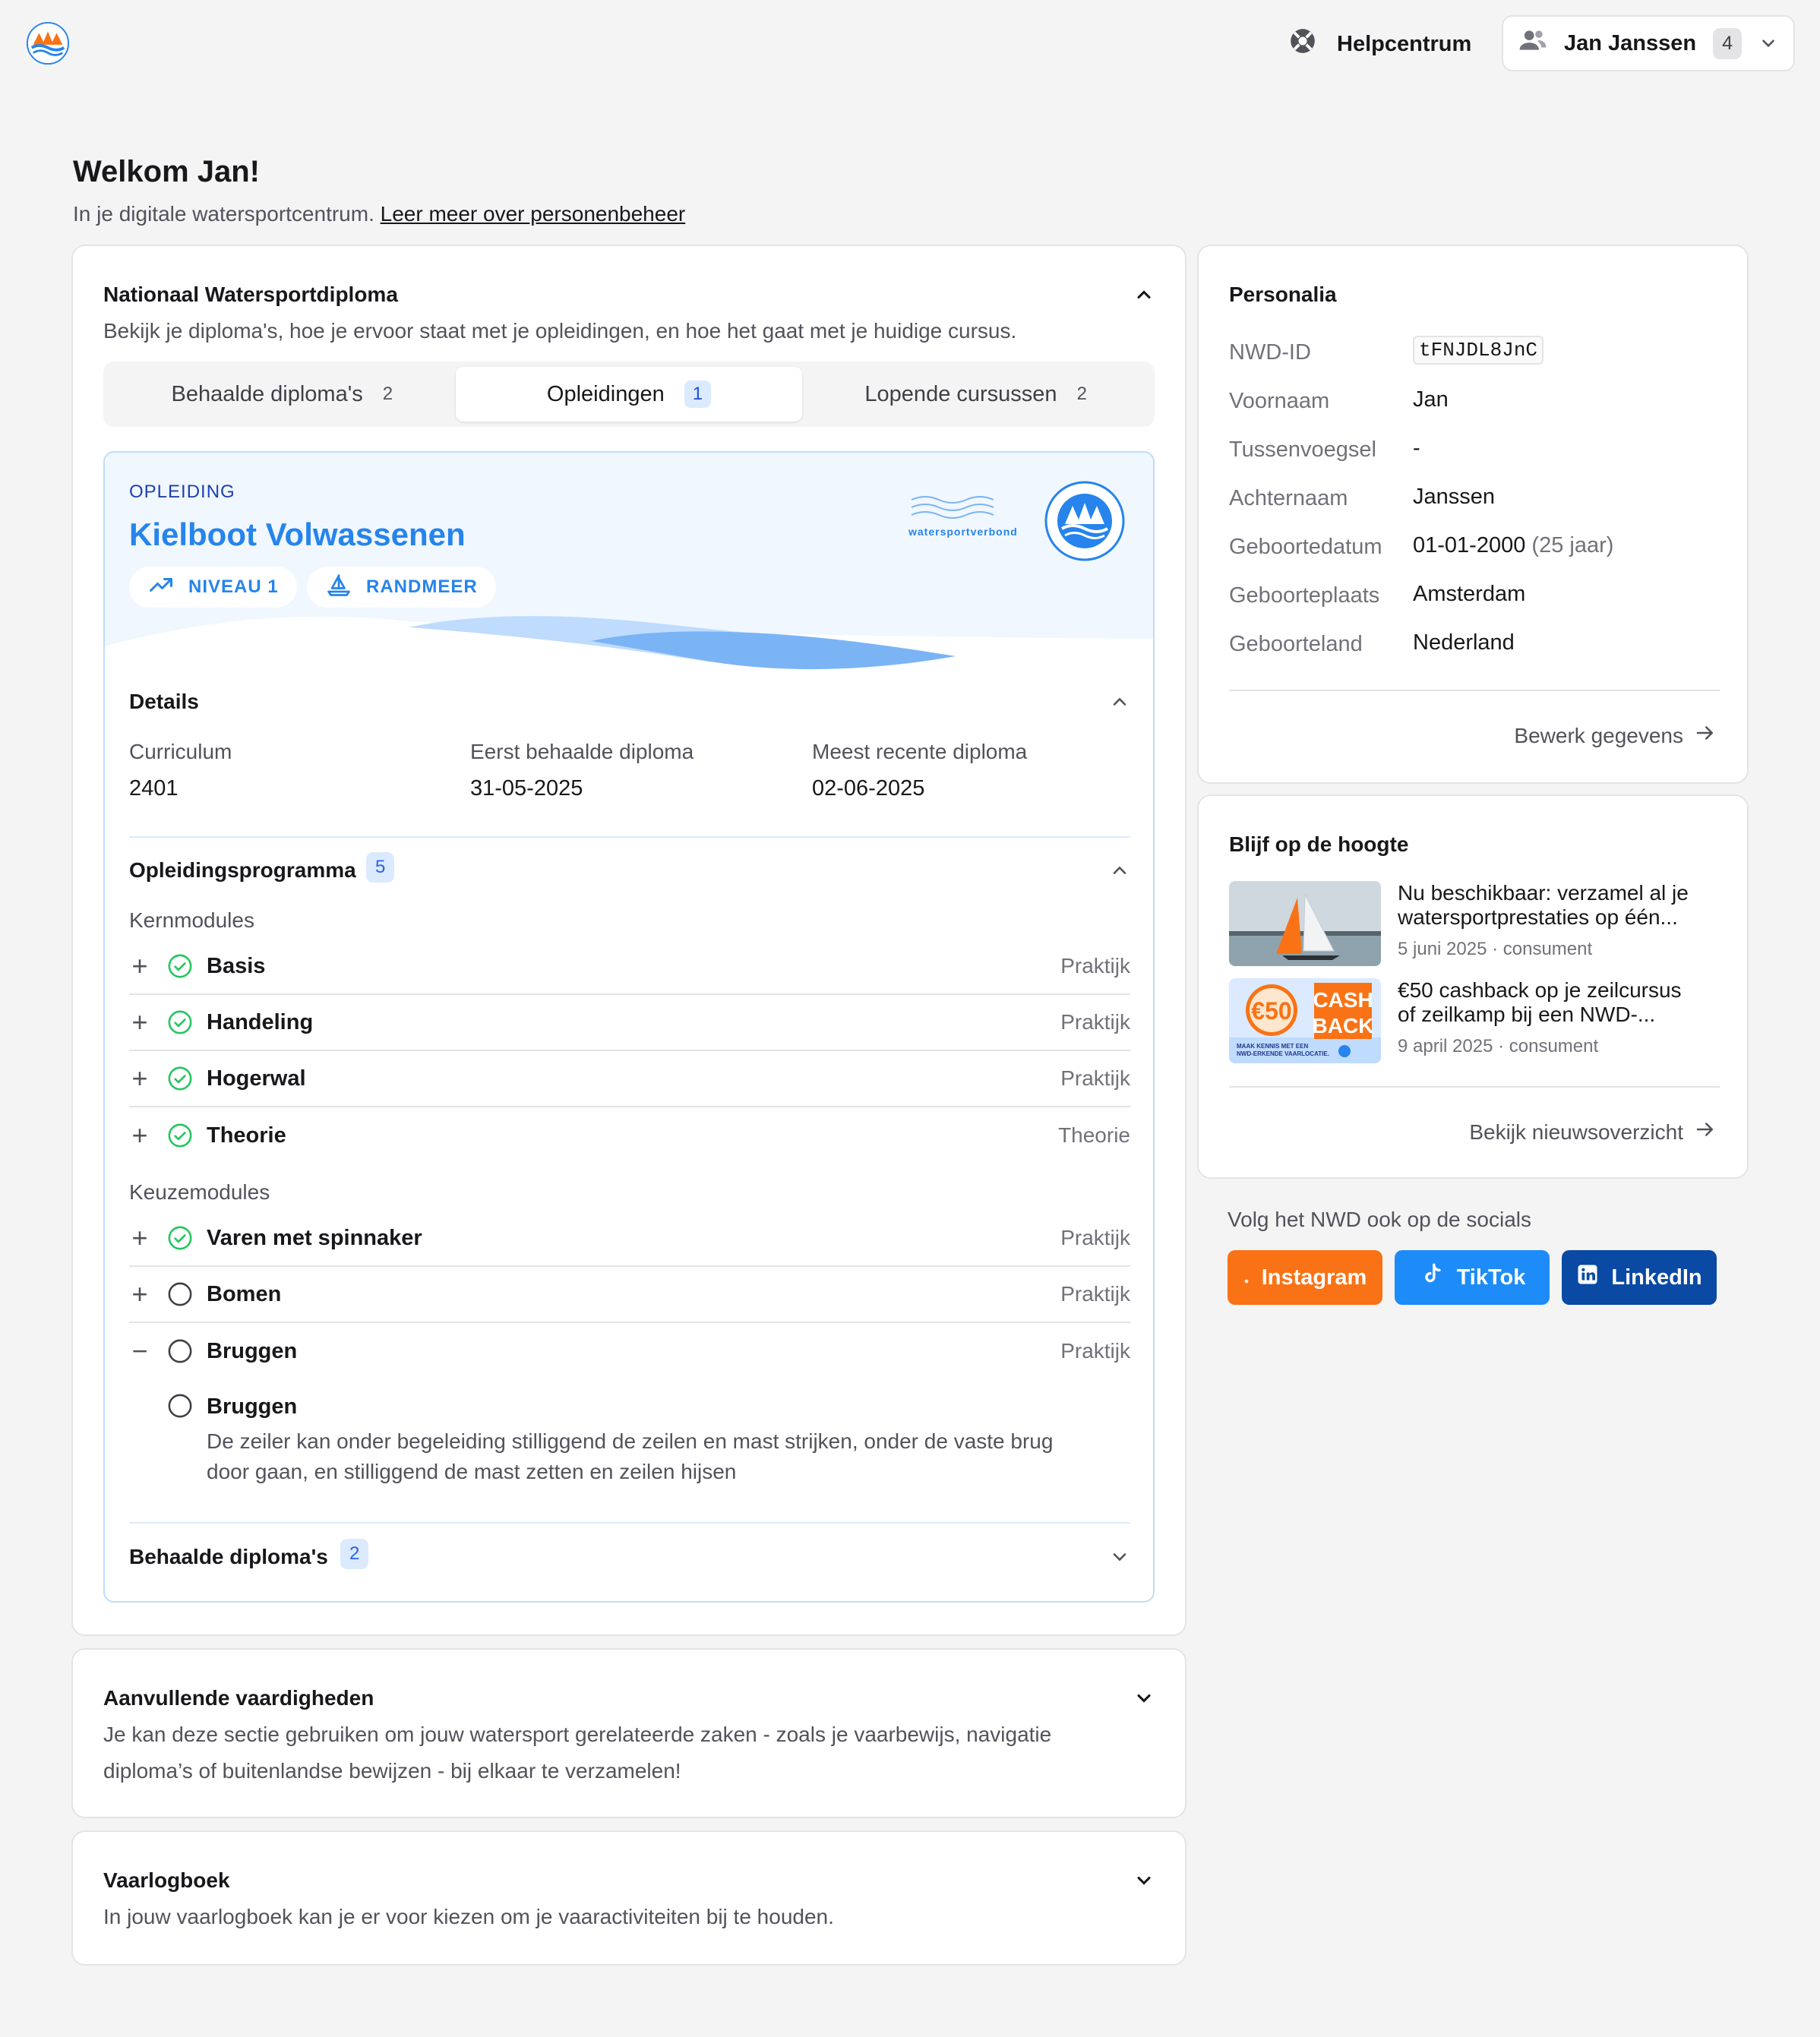 This screenshot has width=1820, height=2037. What do you see at coordinates (154, 788) in the screenshot?
I see `detail-value: 2401` at bounding box center [154, 788].